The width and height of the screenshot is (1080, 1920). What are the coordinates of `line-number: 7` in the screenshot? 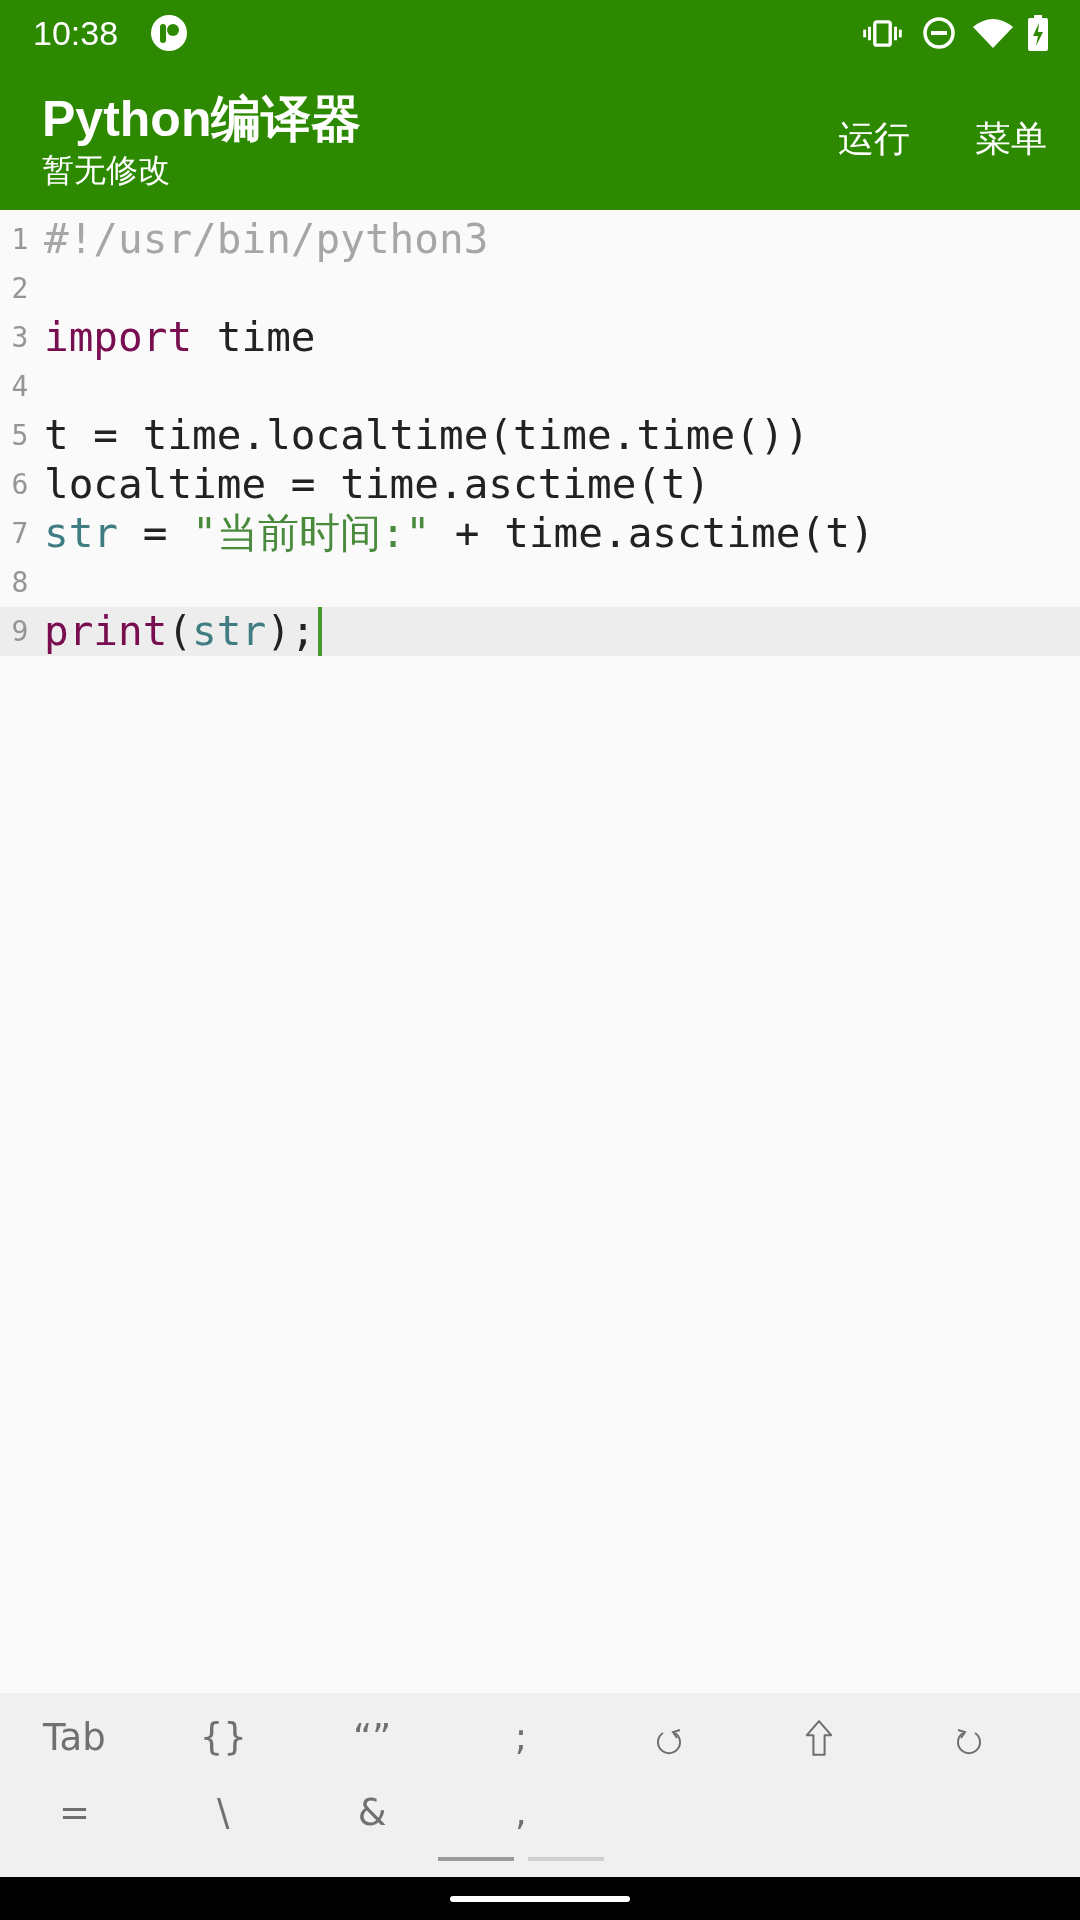 It's located at (20, 533).